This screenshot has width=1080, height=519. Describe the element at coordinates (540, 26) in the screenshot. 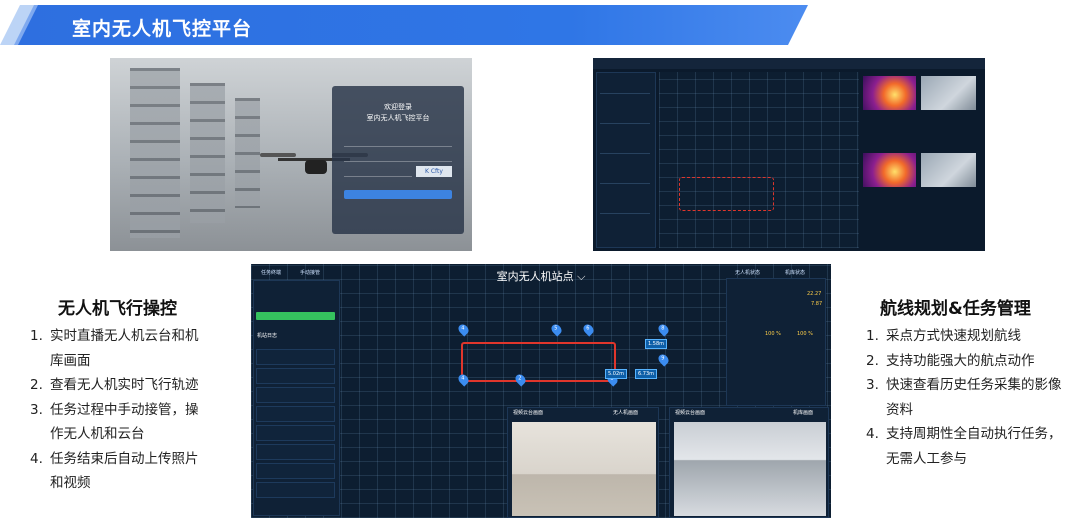

I see `header-banner: 室内无人机飞控平台` at that location.